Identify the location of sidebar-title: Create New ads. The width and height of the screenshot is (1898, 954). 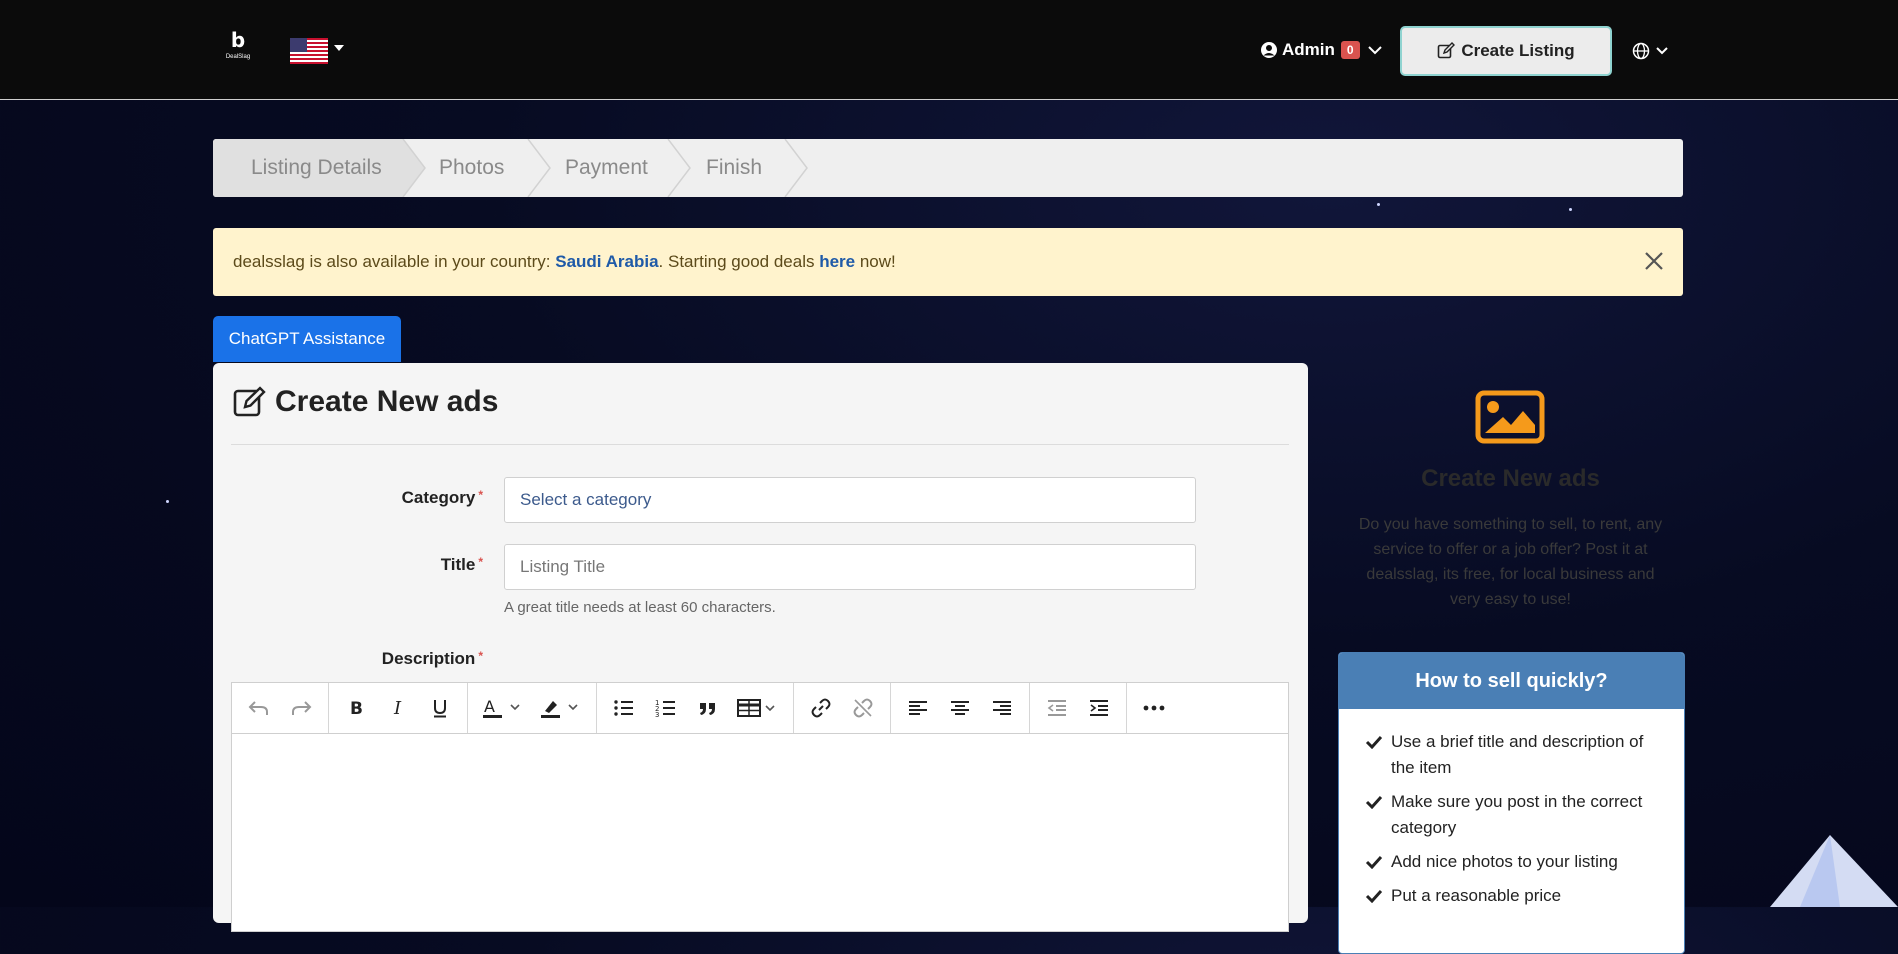
(1510, 478).